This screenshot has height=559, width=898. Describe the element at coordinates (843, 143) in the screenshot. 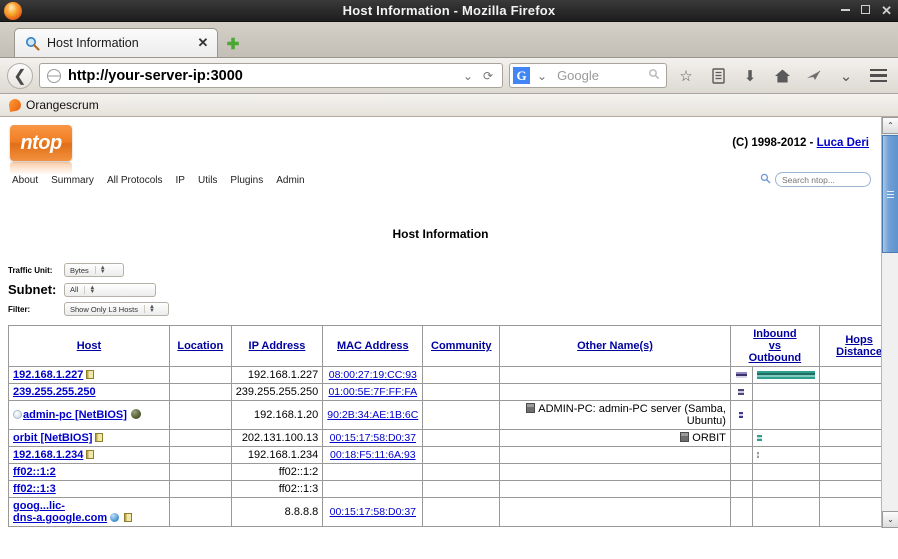

I see `luca-deri-link: Luca Deri` at that location.